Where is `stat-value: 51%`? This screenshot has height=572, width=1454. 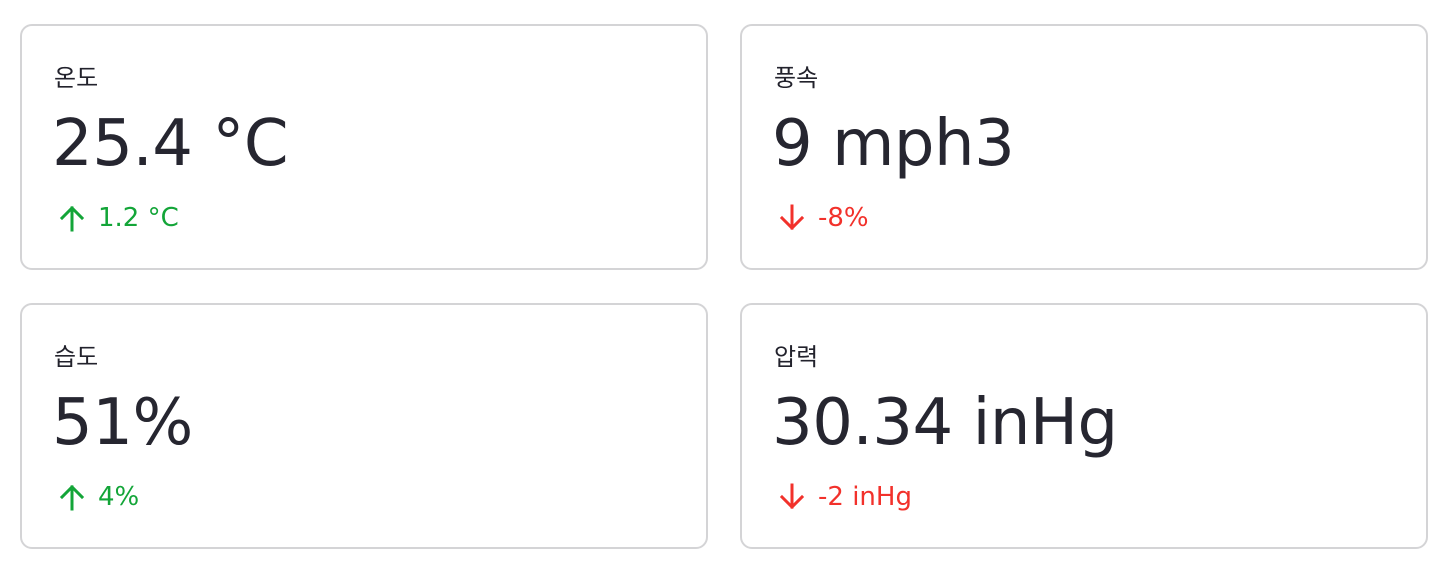 stat-value: 51% is located at coordinates (122, 423).